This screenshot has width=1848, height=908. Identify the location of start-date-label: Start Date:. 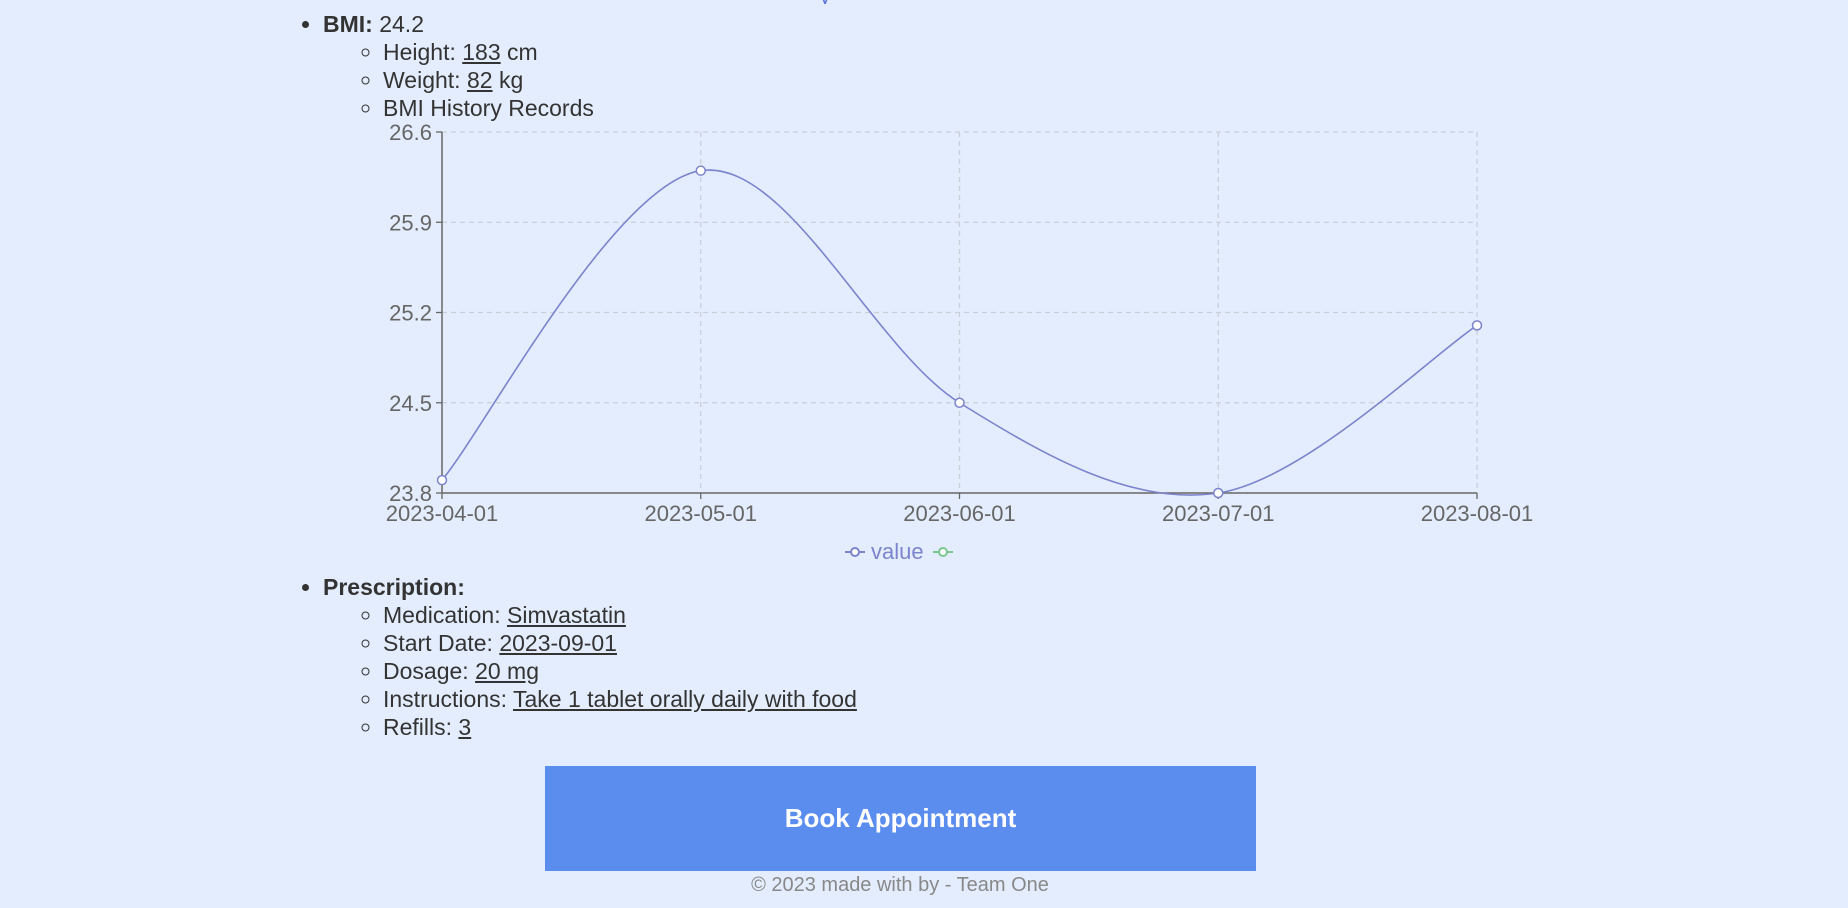
(438, 643).